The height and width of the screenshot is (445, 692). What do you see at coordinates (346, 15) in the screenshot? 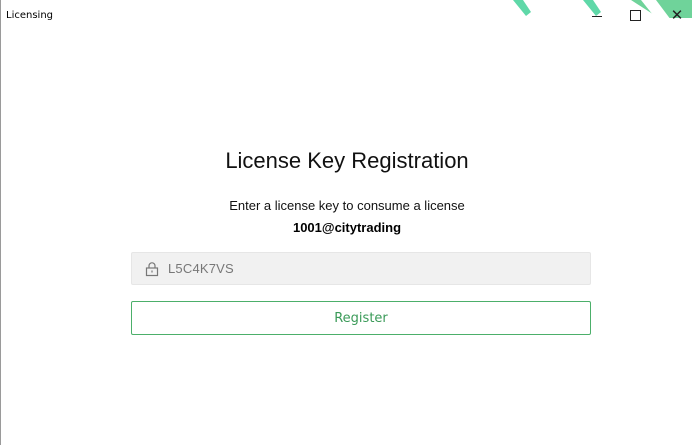
I see `title-bar: Licensing ✕` at bounding box center [346, 15].